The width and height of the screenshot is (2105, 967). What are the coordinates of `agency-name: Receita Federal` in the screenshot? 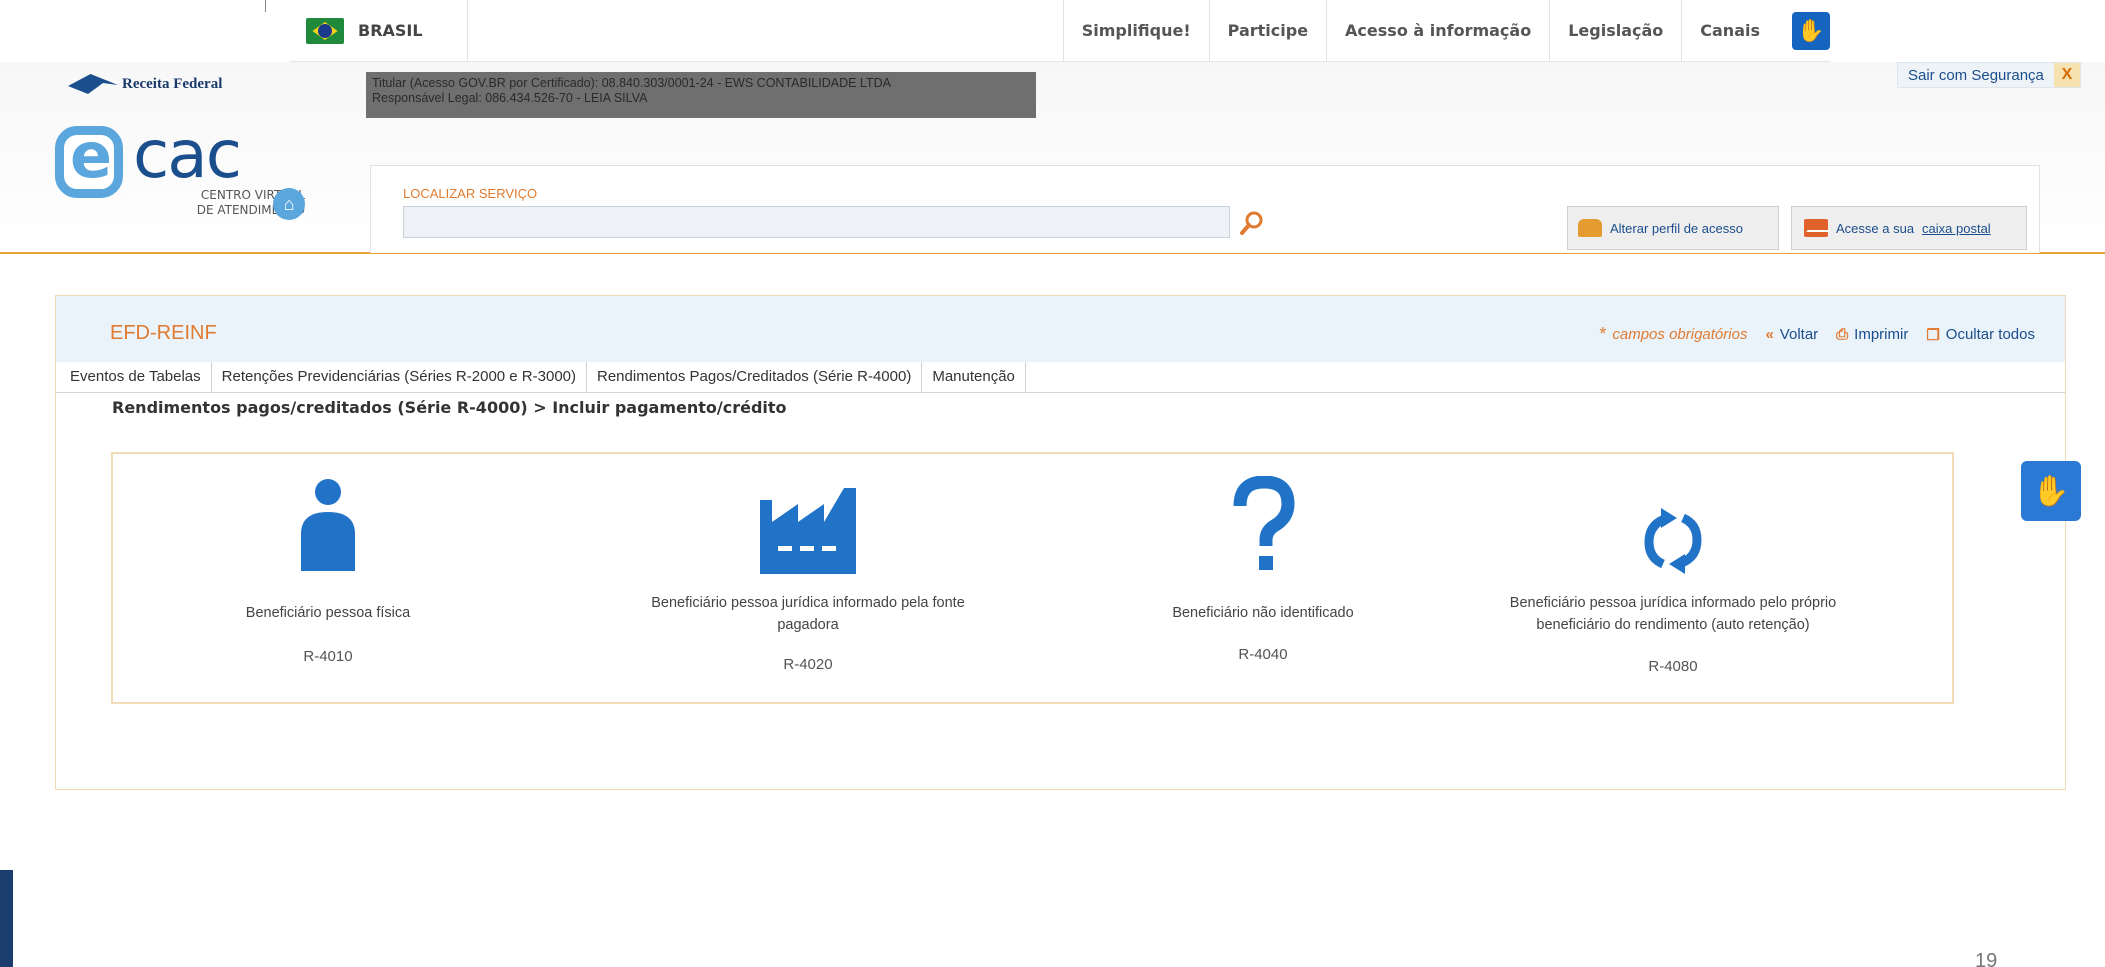 It's located at (172, 83).